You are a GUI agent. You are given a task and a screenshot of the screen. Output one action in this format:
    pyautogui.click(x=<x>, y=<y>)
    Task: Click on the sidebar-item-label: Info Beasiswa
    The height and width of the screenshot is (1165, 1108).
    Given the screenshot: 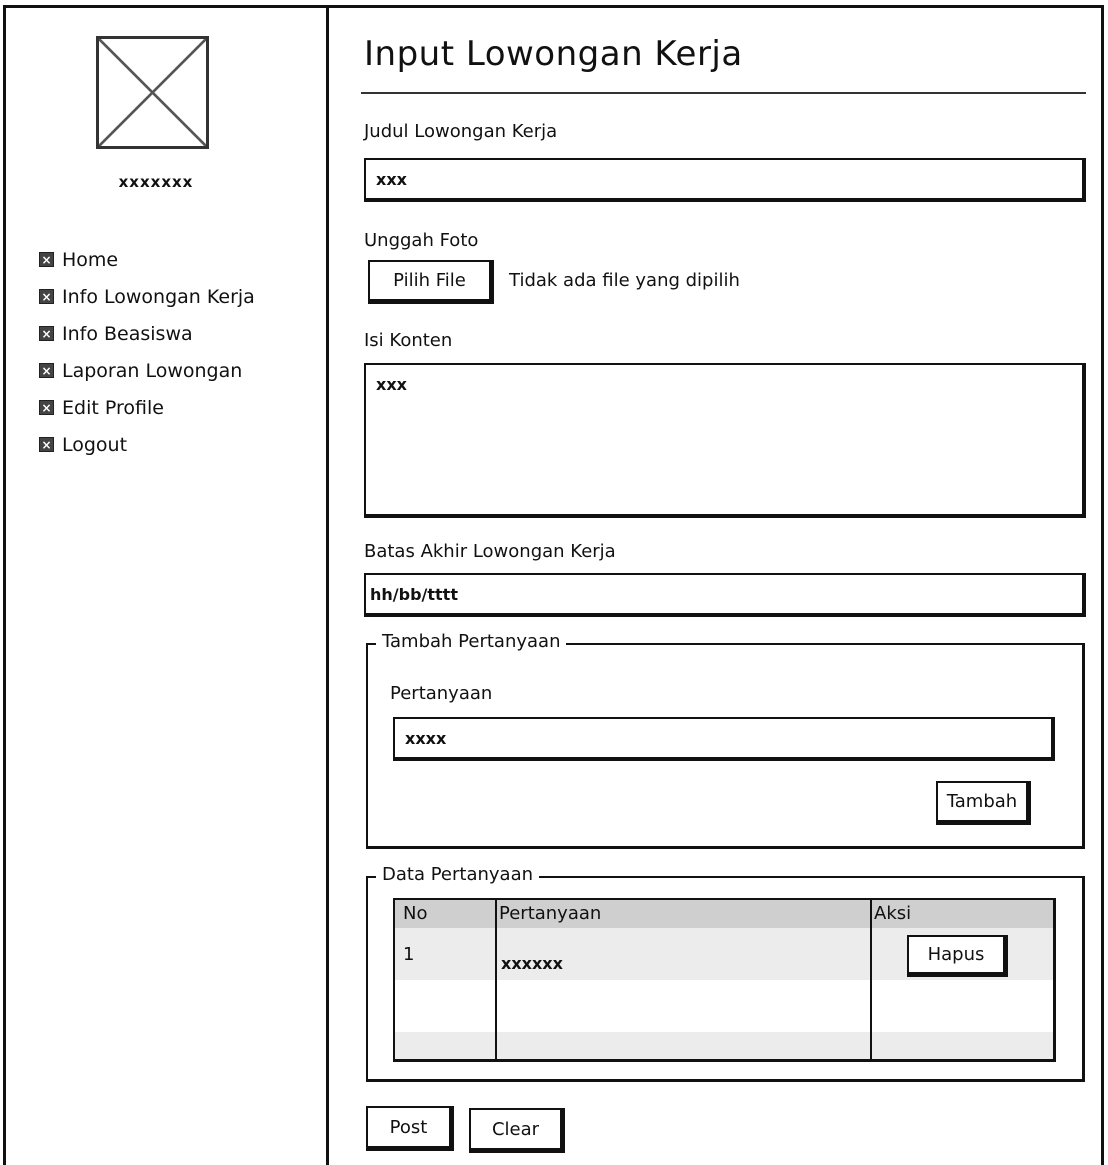 What is the action you would take?
    pyautogui.click(x=127, y=333)
    